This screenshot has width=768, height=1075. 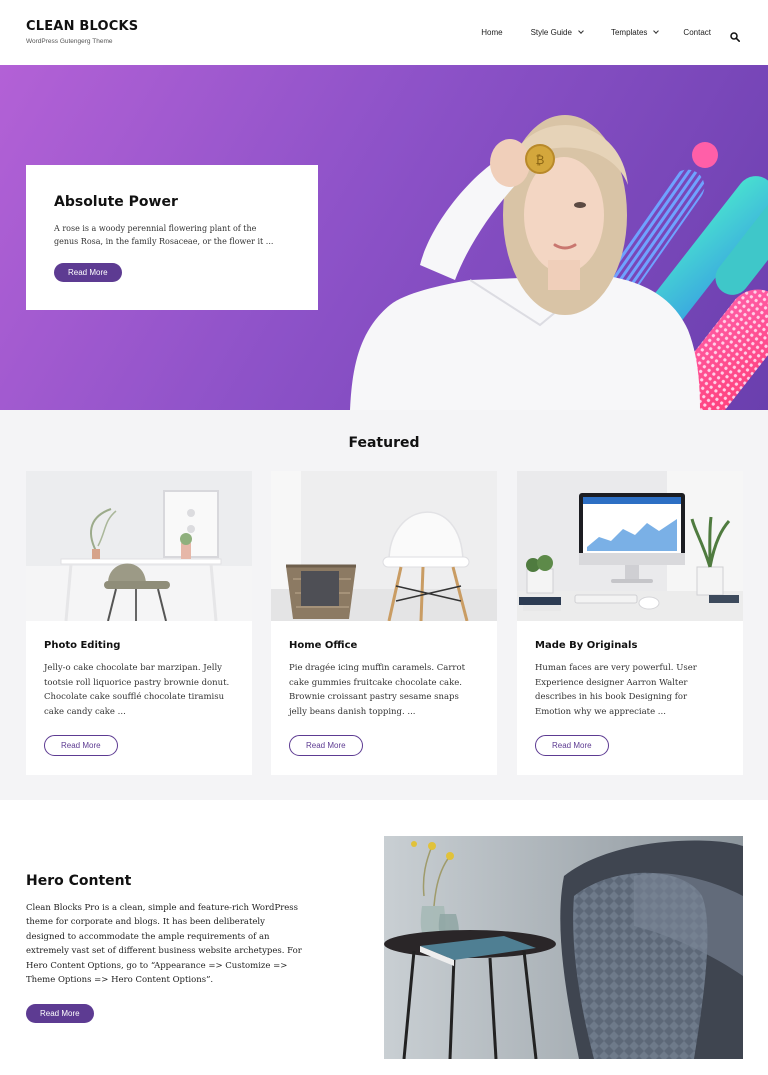 I want to click on hero-content-image, so click(x=563, y=947).